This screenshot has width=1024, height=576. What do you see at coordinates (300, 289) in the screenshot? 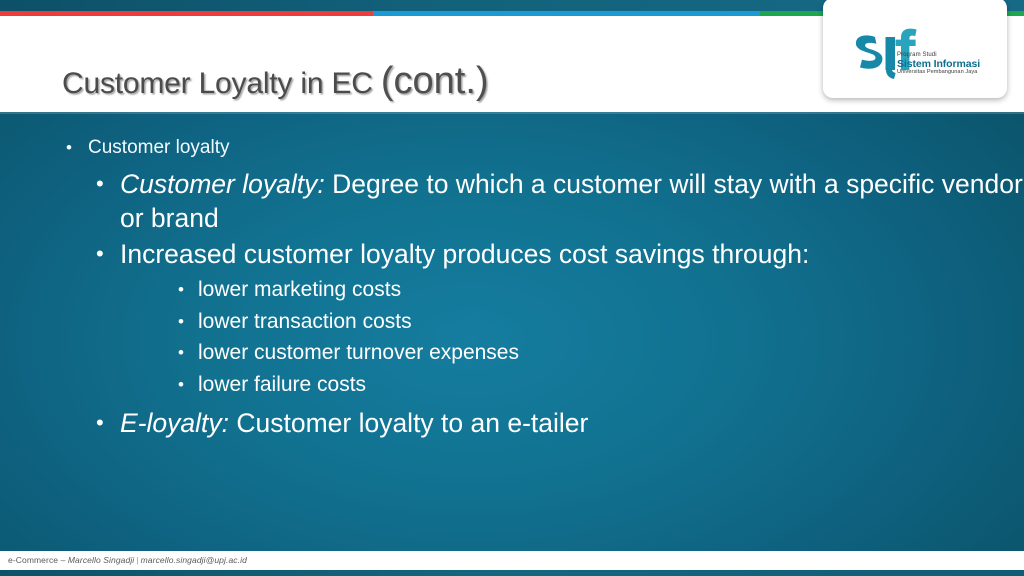
I see `bullet-text: lower marketing costs` at bounding box center [300, 289].